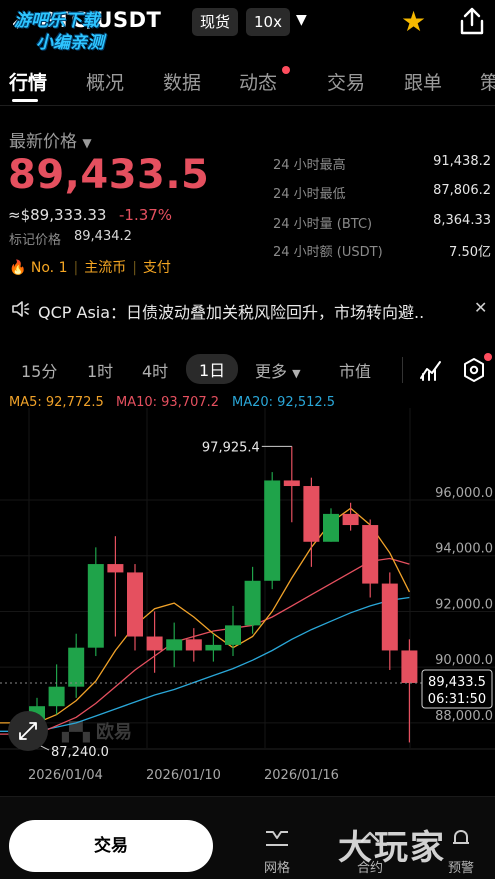 The height and width of the screenshot is (879, 495). Describe the element at coordinates (231, 447) in the screenshot. I see `high-price-label: 97,925.4` at that location.